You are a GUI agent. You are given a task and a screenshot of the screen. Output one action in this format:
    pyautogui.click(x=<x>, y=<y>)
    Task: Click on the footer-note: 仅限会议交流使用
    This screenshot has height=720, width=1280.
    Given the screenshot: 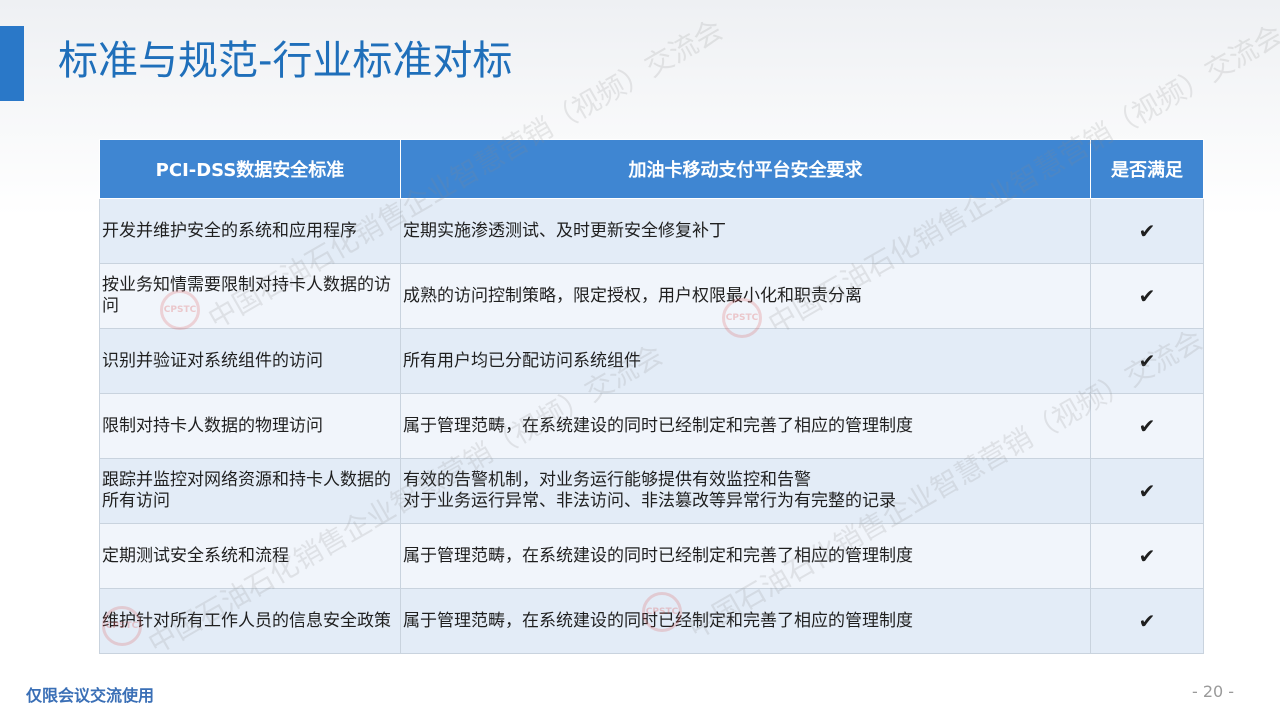 What is the action you would take?
    pyautogui.click(x=90, y=695)
    